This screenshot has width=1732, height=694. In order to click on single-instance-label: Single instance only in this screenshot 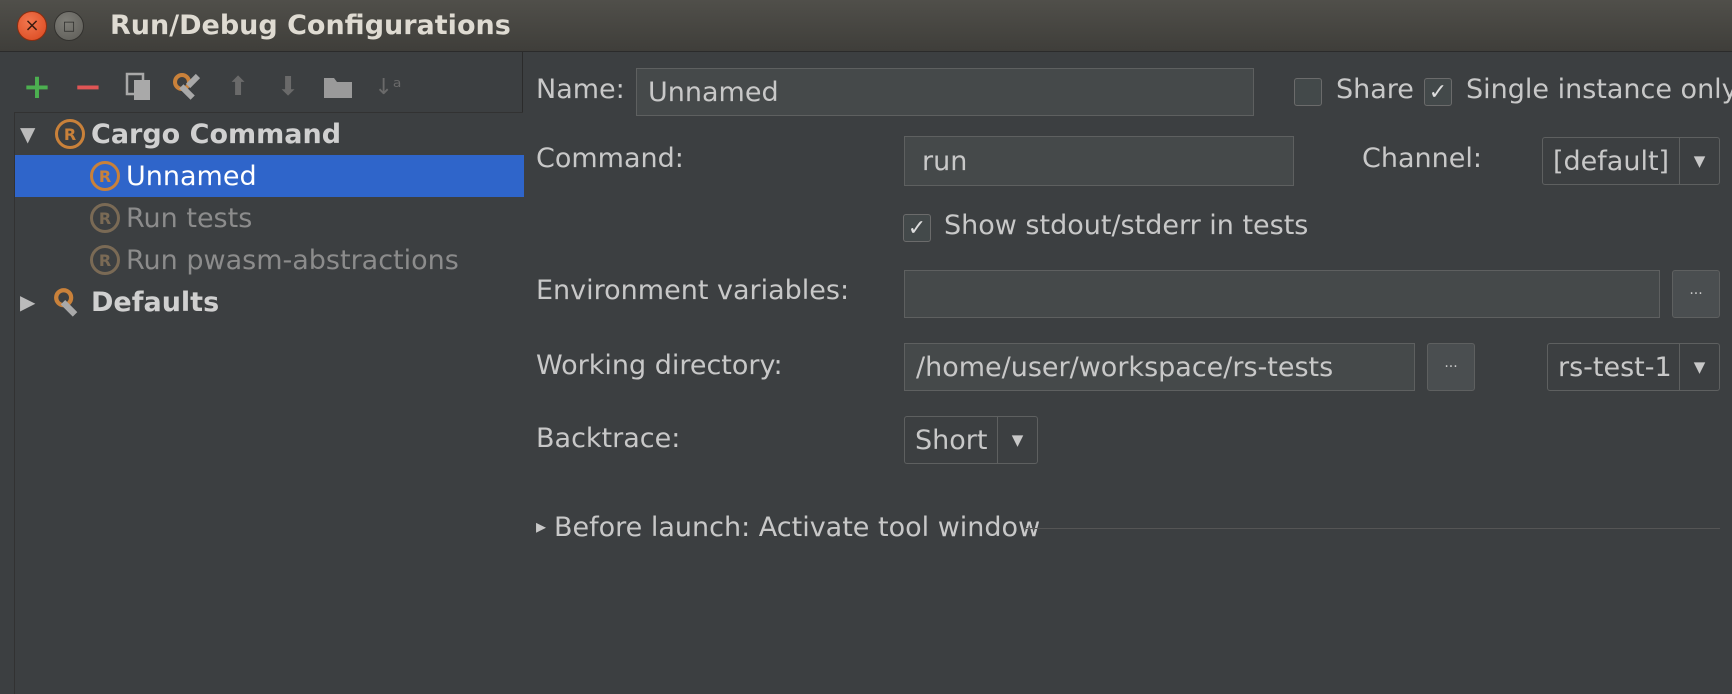, I will do `click(1599, 89)`.